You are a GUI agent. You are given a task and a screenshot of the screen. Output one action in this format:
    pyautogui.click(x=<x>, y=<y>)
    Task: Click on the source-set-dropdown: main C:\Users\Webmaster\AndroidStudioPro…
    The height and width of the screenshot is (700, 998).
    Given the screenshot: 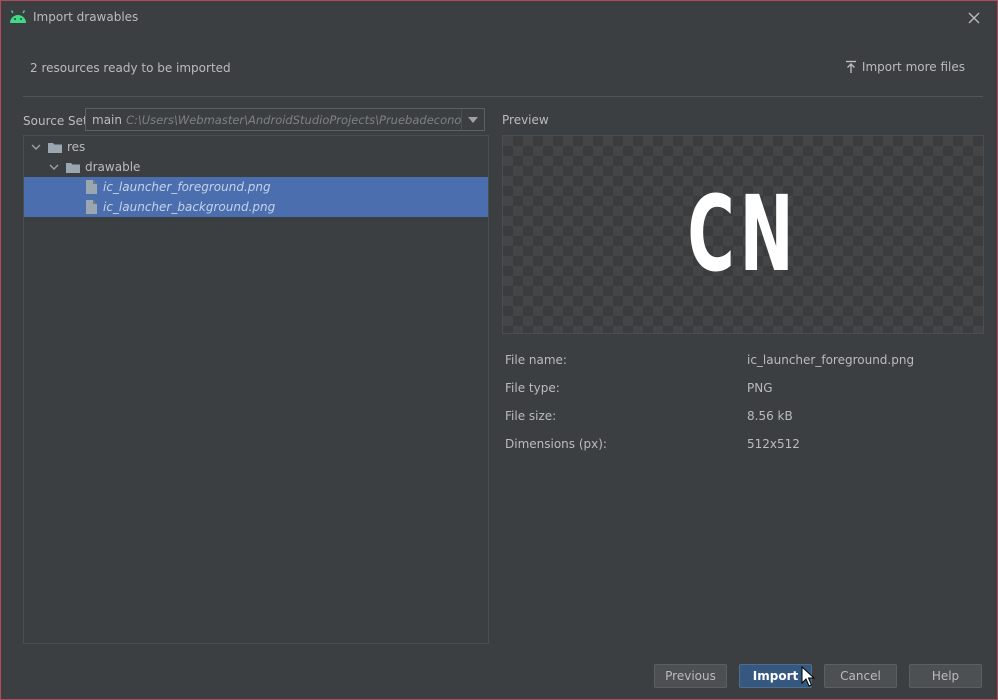 What is the action you would take?
    pyautogui.click(x=285, y=119)
    